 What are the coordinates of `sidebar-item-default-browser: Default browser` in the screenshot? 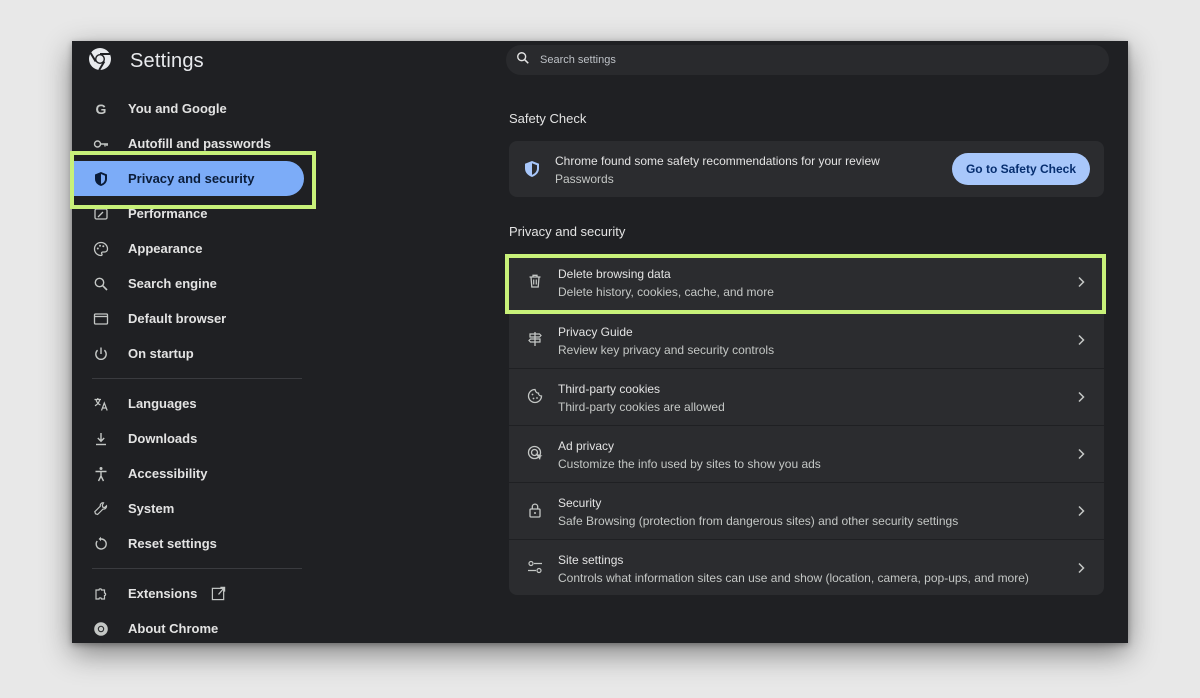 It's located at (188, 318).